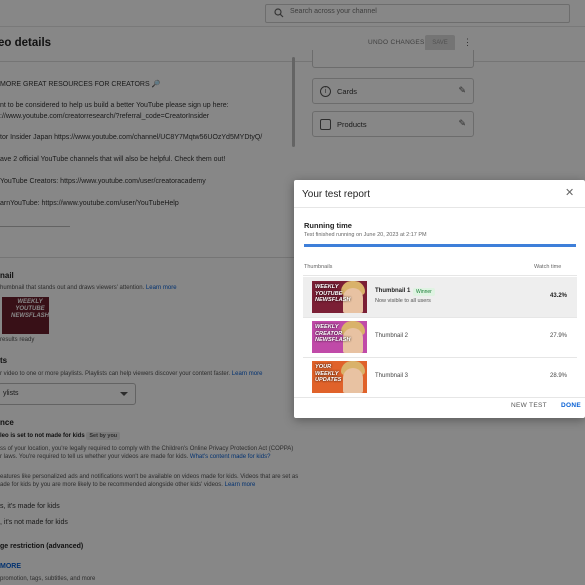  What do you see at coordinates (392, 336) in the screenshot?
I see `thumbnail-2-name: Thumbnail 2` at bounding box center [392, 336].